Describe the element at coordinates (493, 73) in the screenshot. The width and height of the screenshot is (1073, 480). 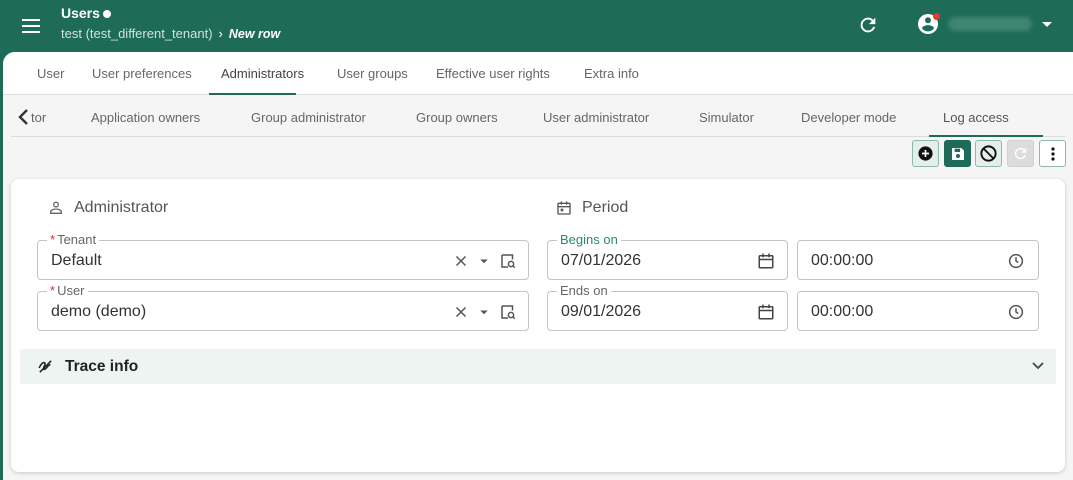
I see `tab-effective-user-rights: Effective user rights` at that location.